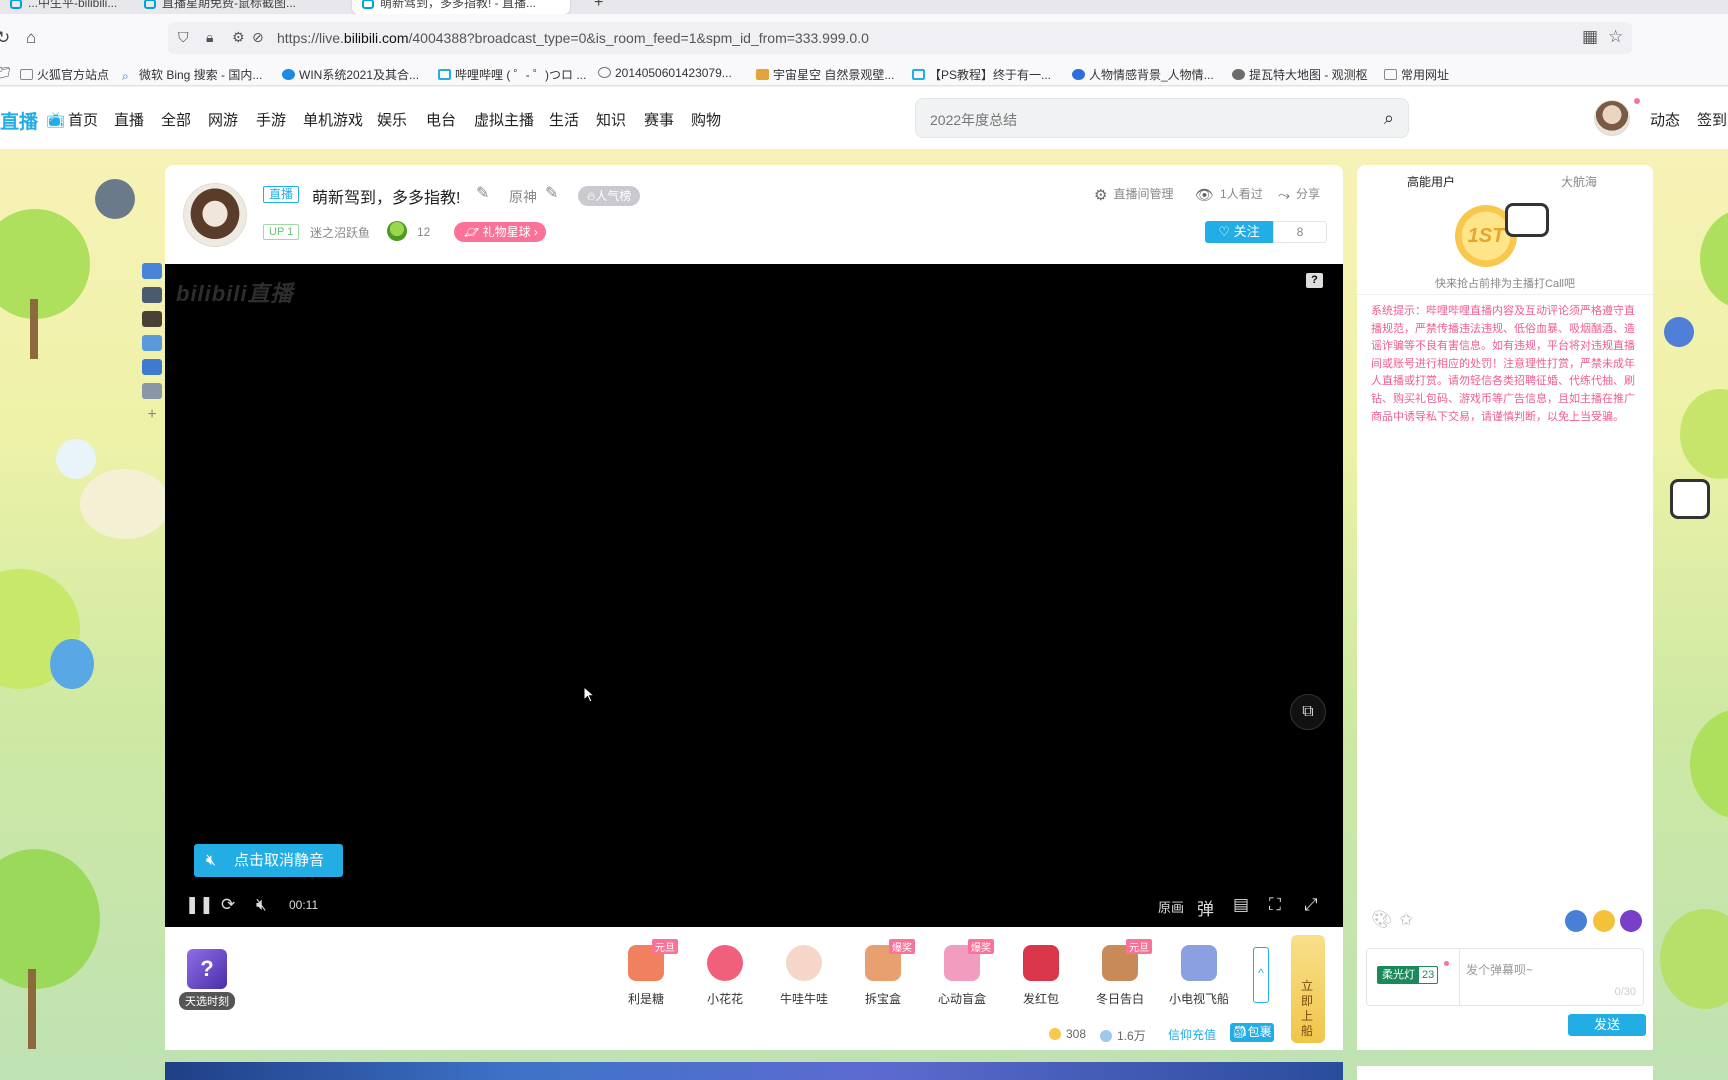 The image size is (1728, 1080). What do you see at coordinates (441, 119) in the screenshot?
I see `nav-radio: 电台` at bounding box center [441, 119].